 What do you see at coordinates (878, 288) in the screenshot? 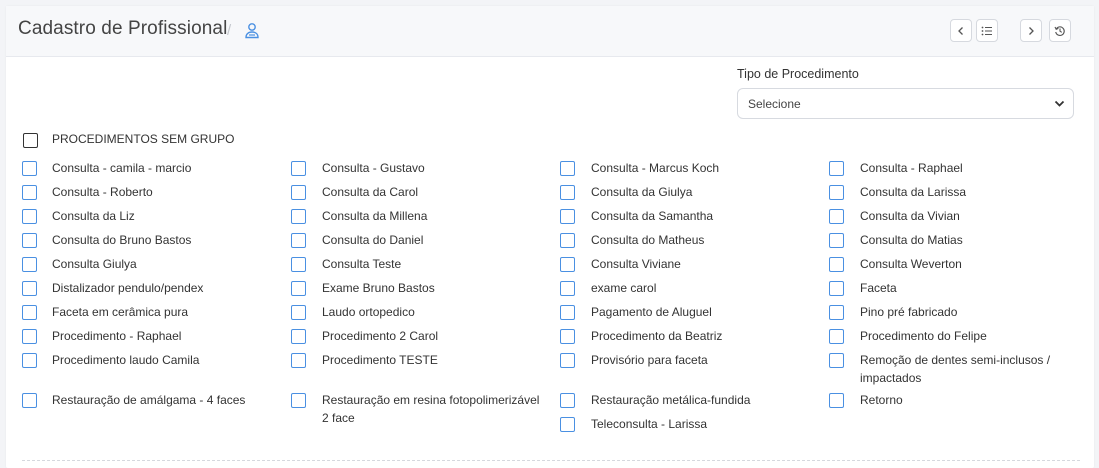
I see `procedure-label: Faceta` at bounding box center [878, 288].